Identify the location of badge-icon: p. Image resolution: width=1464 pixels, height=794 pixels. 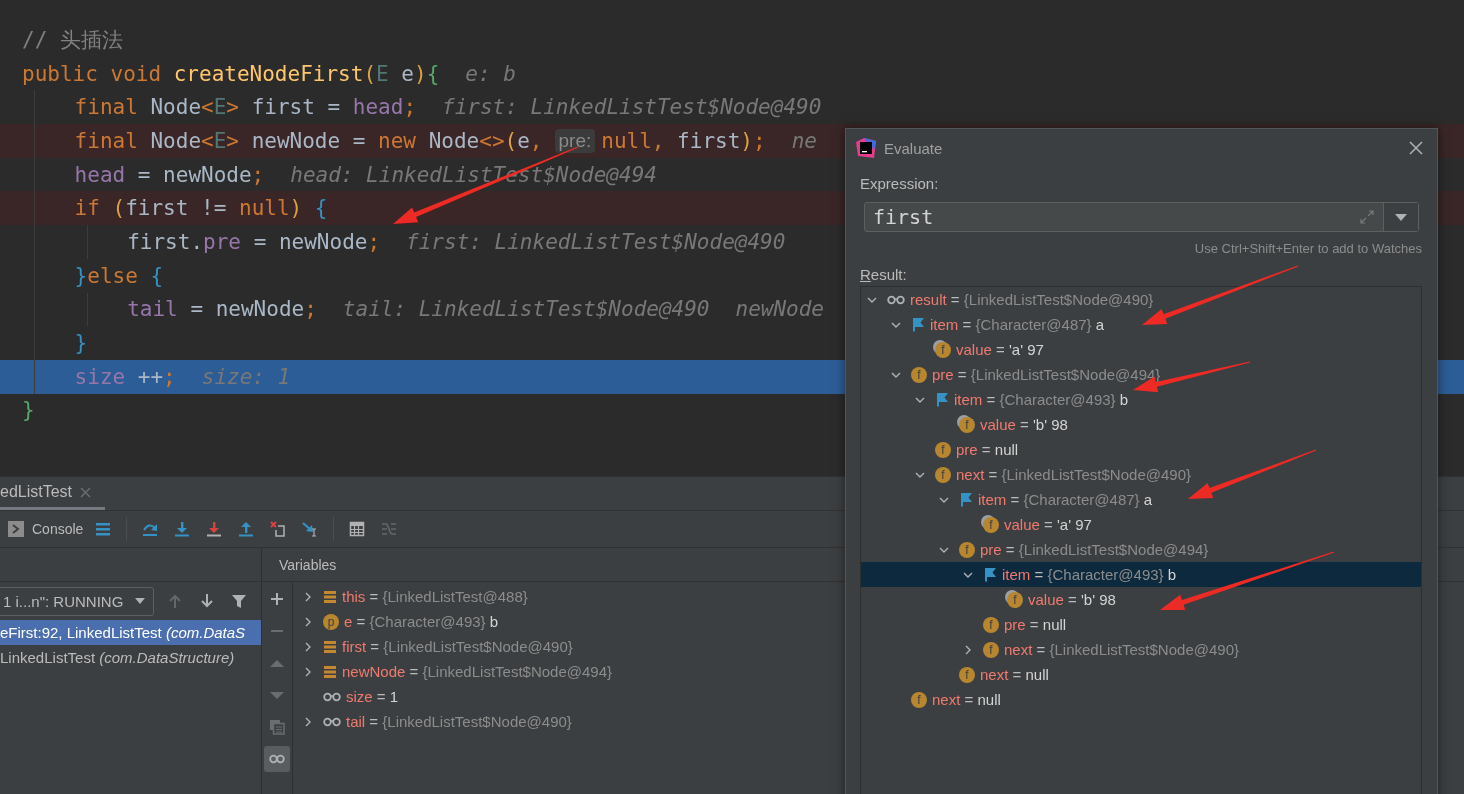
(331, 621).